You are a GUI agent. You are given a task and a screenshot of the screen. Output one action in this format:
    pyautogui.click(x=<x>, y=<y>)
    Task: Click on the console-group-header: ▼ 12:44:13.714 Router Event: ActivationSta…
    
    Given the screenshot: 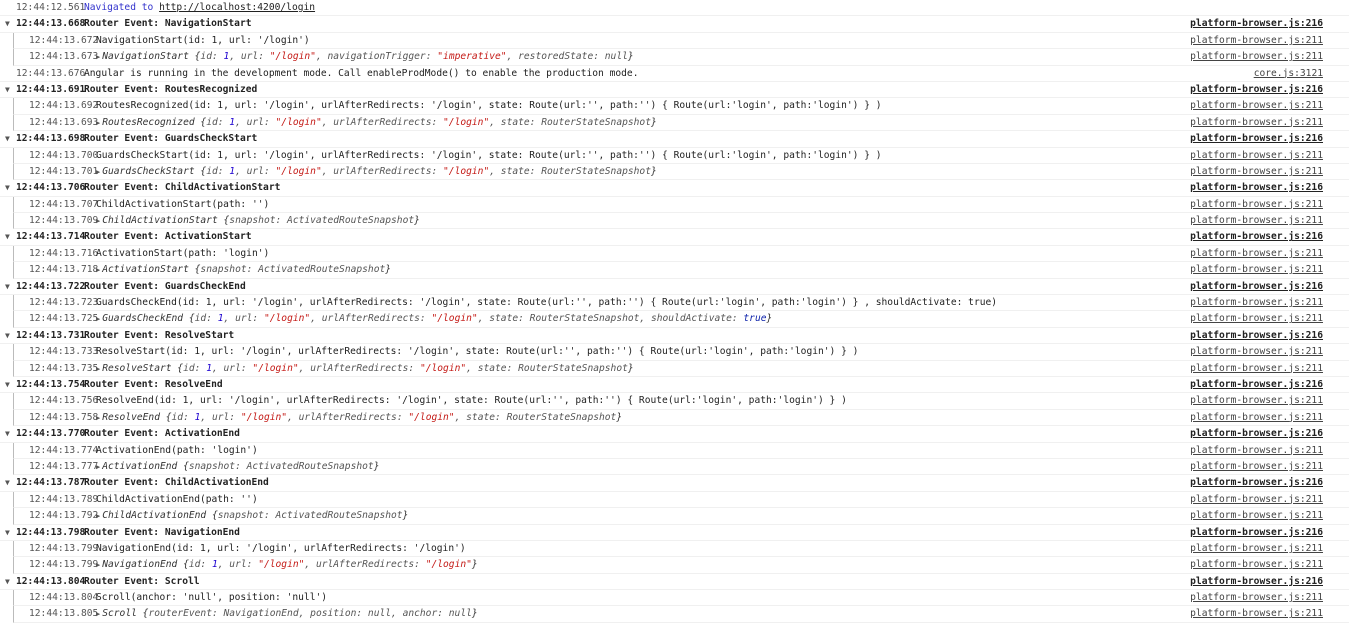 What is the action you would take?
    pyautogui.click(x=674, y=237)
    